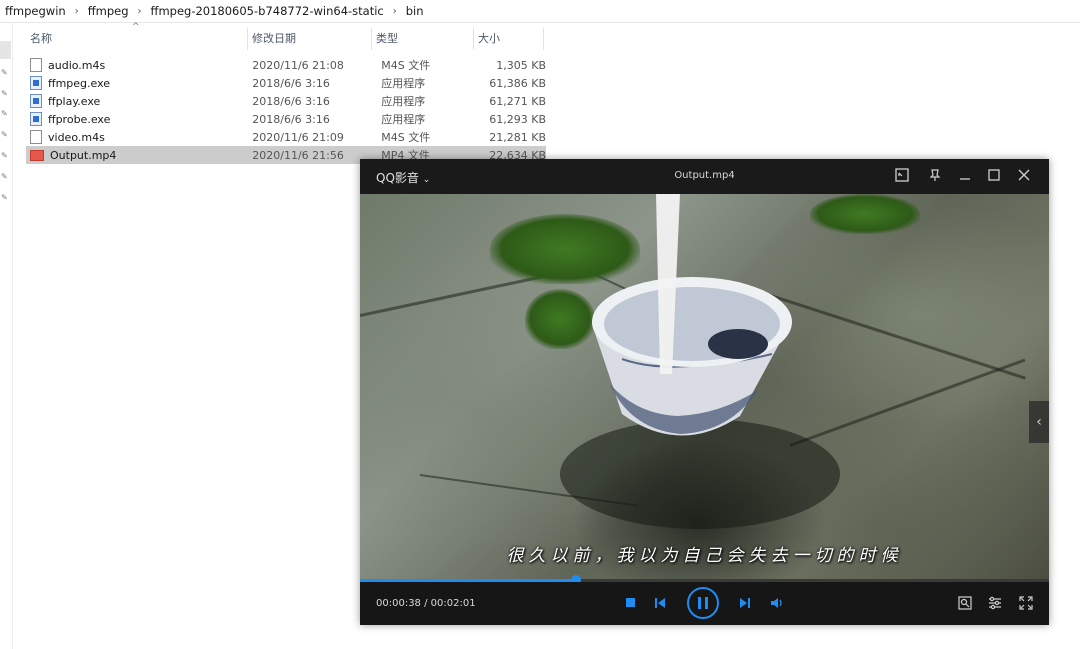 The height and width of the screenshot is (649, 1080). Describe the element at coordinates (966, 176) in the screenshot. I see `minimize-icon` at that location.